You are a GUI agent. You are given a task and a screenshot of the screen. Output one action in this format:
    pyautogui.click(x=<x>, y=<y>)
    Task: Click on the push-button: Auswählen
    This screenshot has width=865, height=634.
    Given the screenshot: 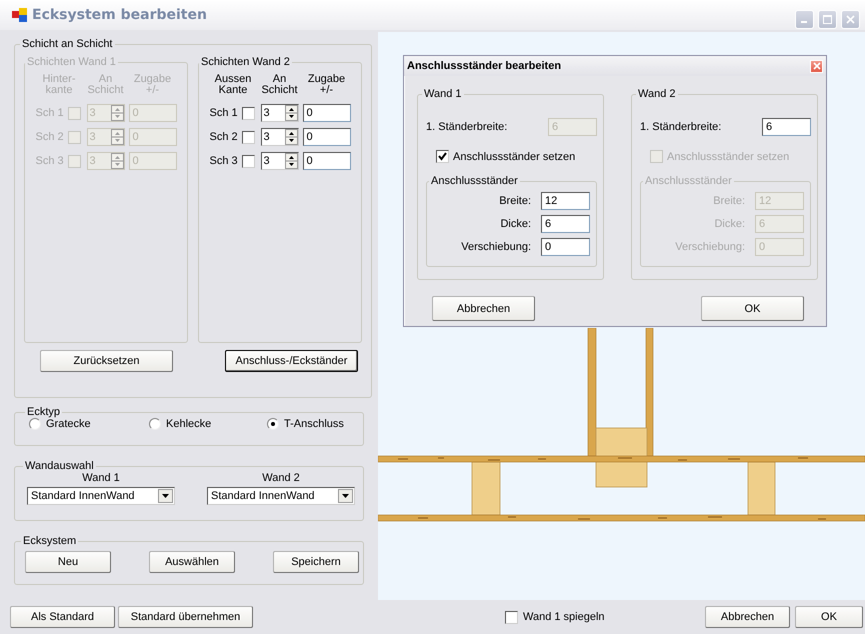 What is the action you would take?
    pyautogui.click(x=192, y=562)
    